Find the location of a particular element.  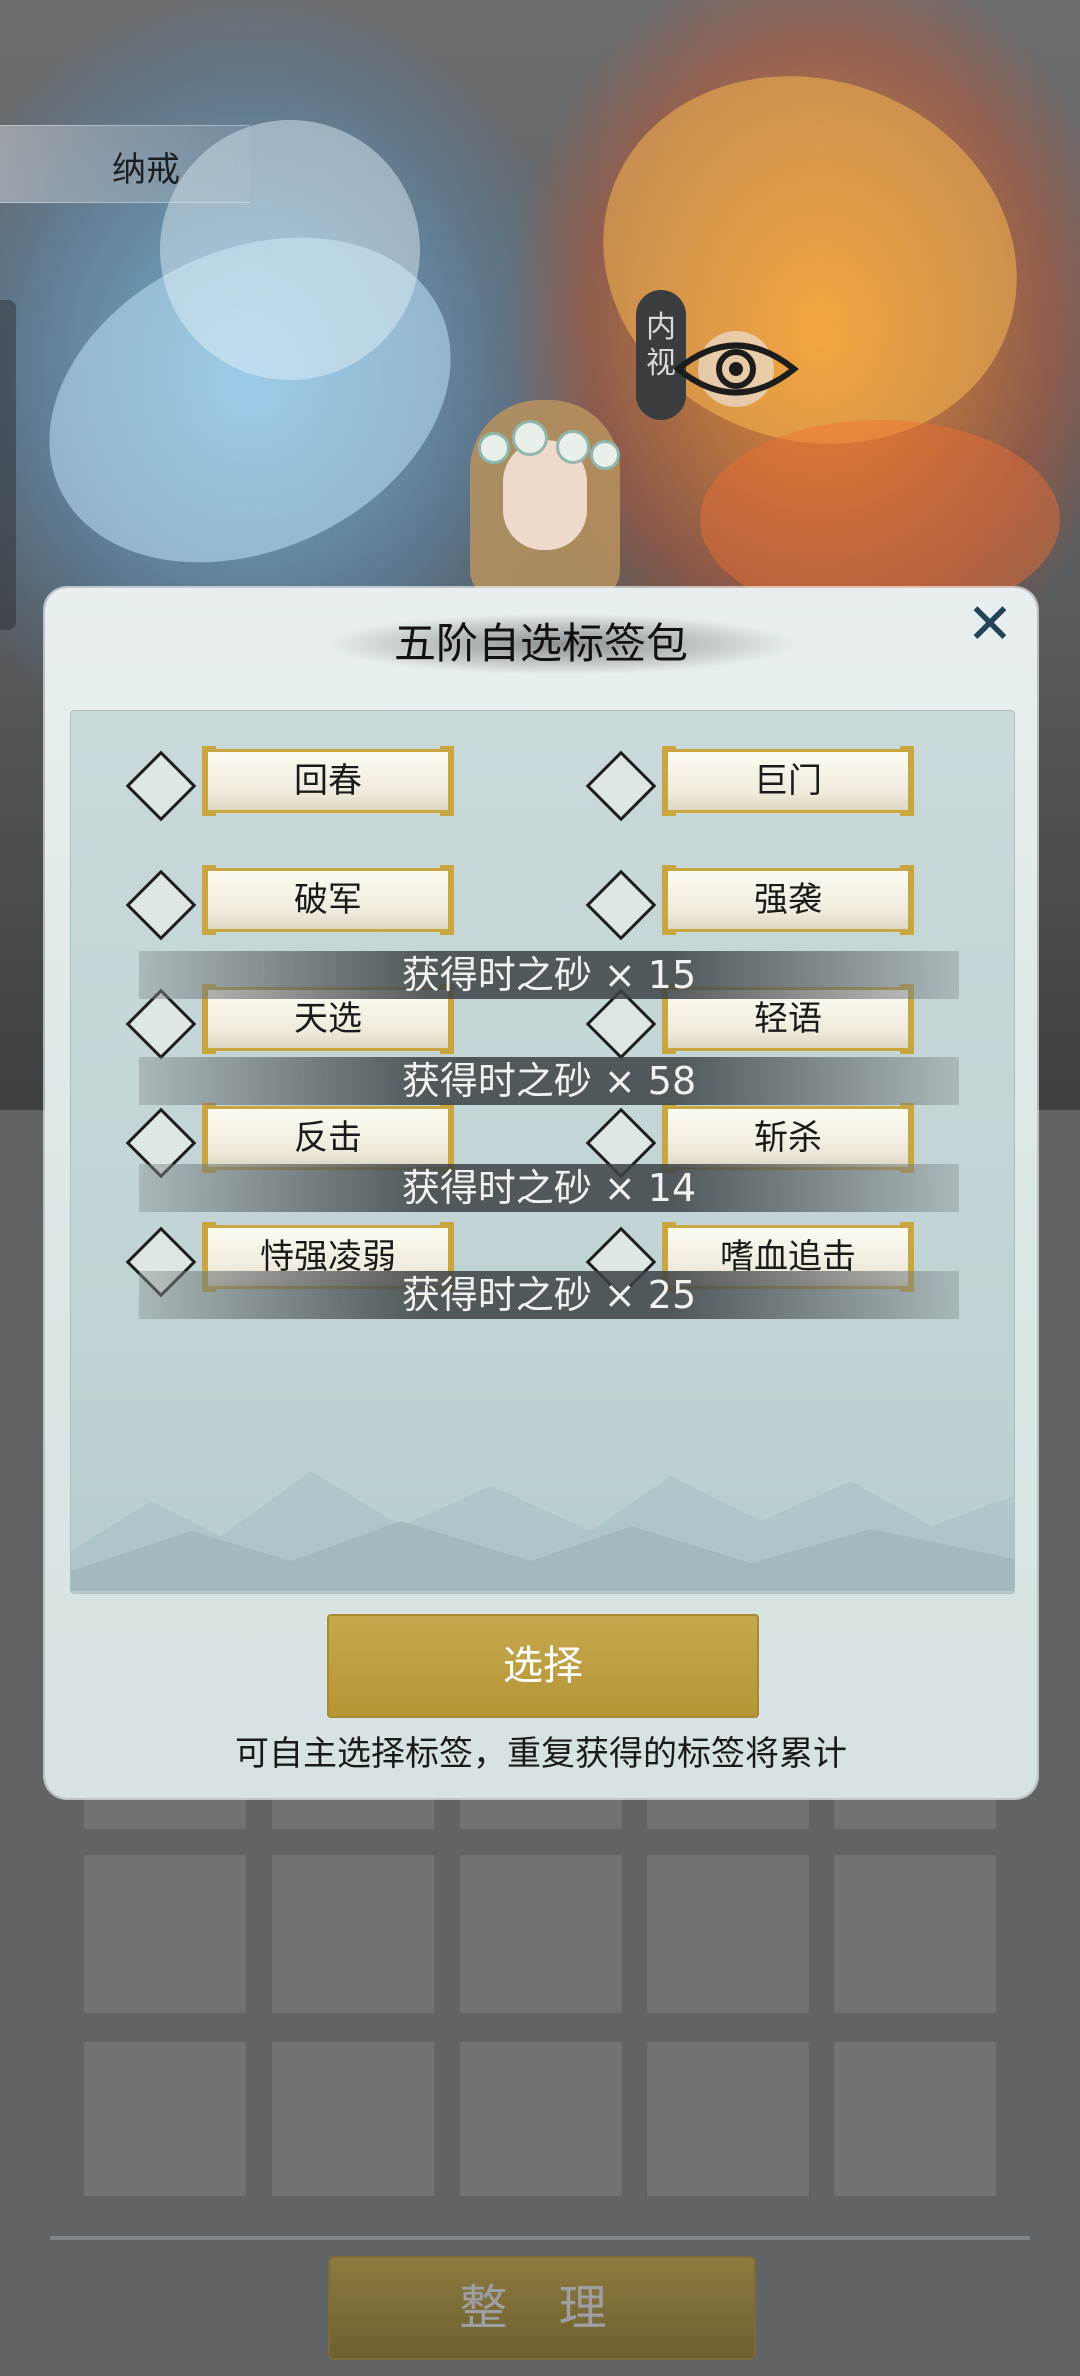

tab-storage-ring: 纳戒 is located at coordinates (125, 164).